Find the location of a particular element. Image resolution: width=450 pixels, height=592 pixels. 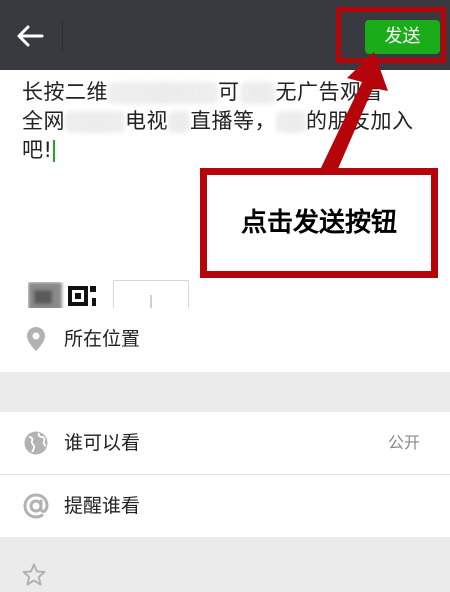

visibility-label: 谁可以看 is located at coordinates (102, 443).